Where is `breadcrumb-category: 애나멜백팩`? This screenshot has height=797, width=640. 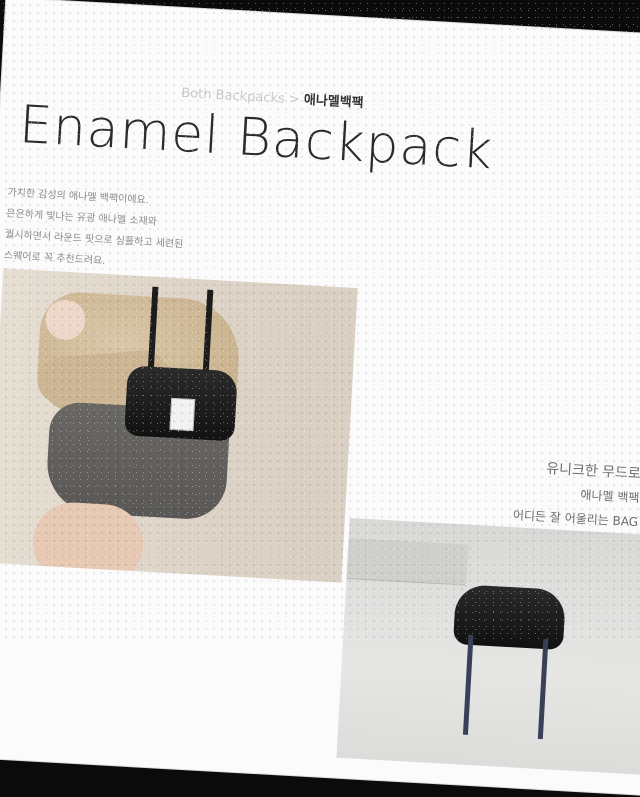
breadcrumb-category: 애나멜백팩 is located at coordinates (333, 102).